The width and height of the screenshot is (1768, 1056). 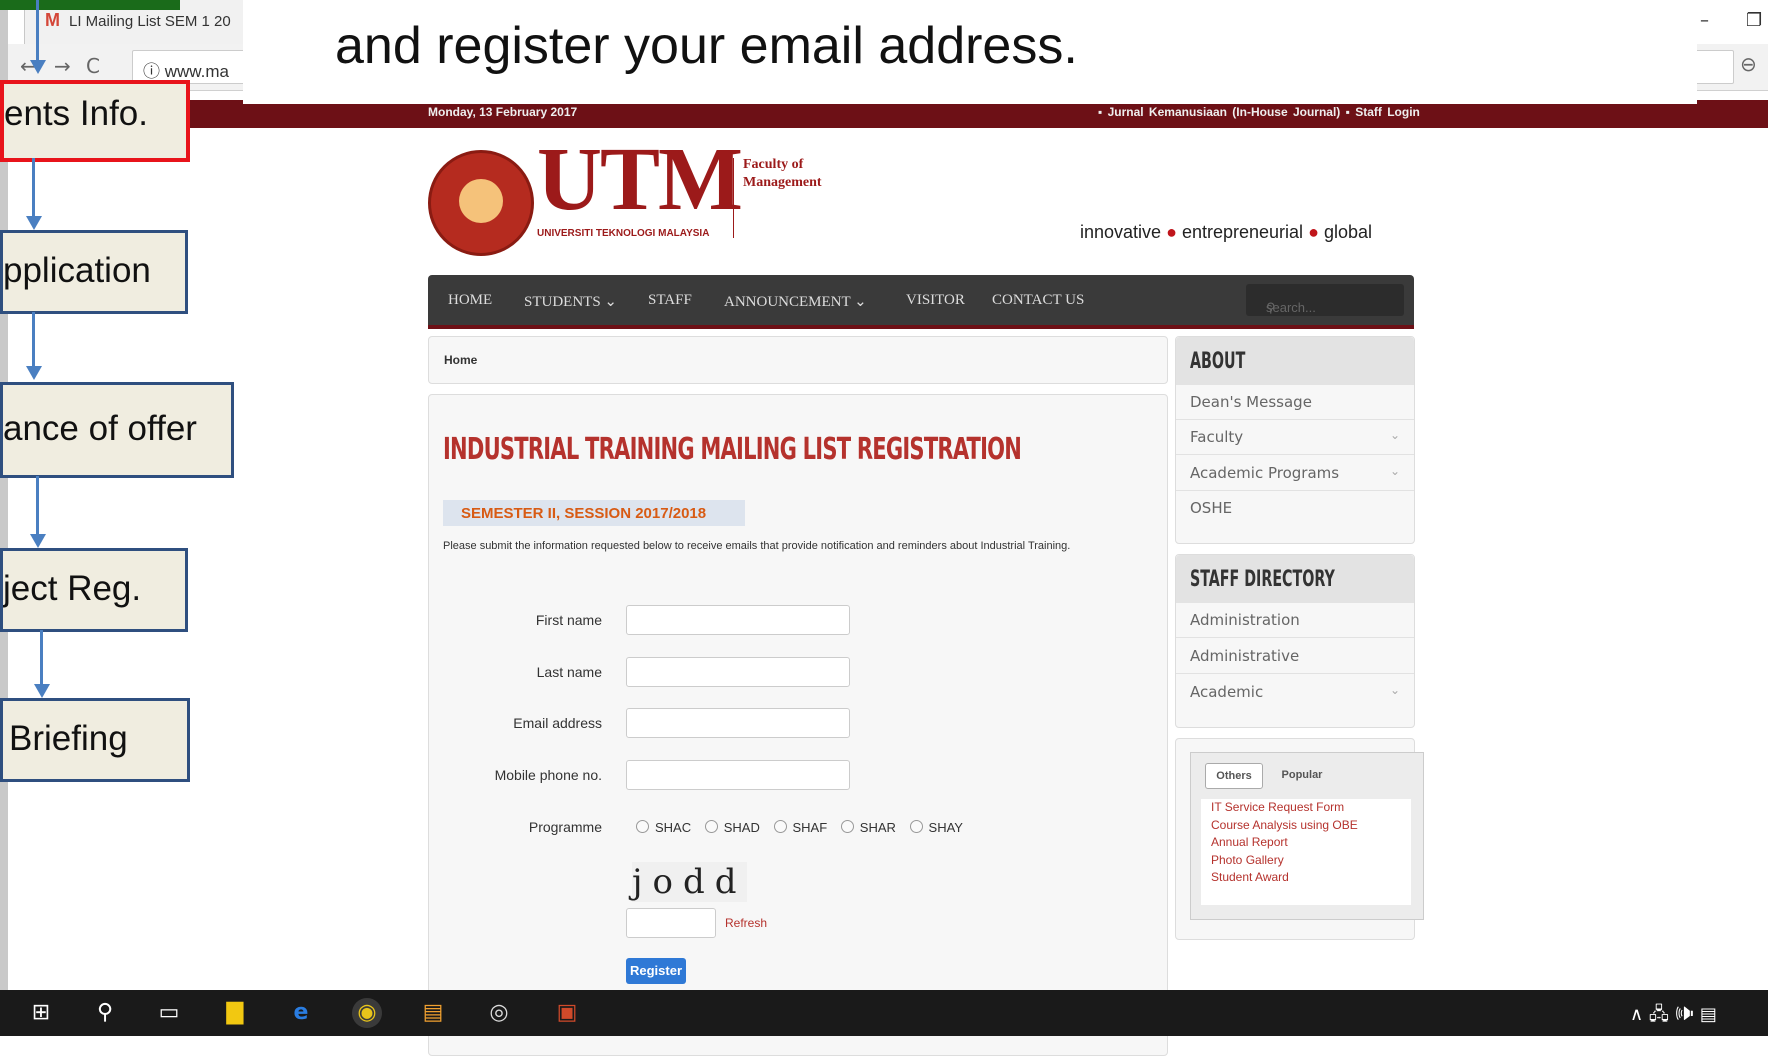 What do you see at coordinates (935, 300) in the screenshot?
I see `menu-visitor: VISITOR` at bounding box center [935, 300].